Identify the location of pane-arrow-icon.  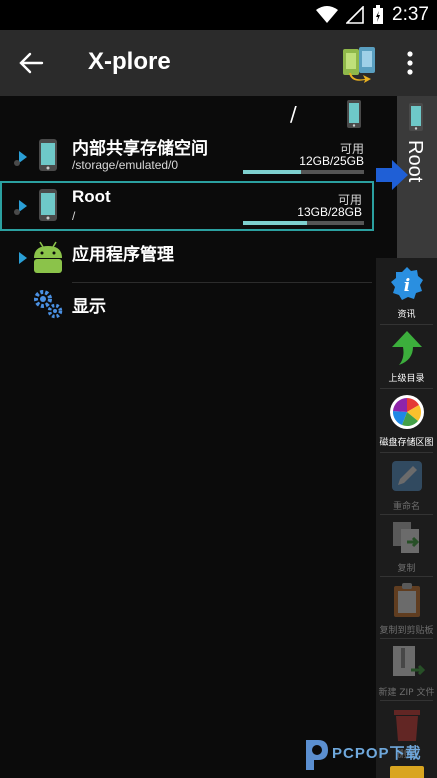
(392, 175).